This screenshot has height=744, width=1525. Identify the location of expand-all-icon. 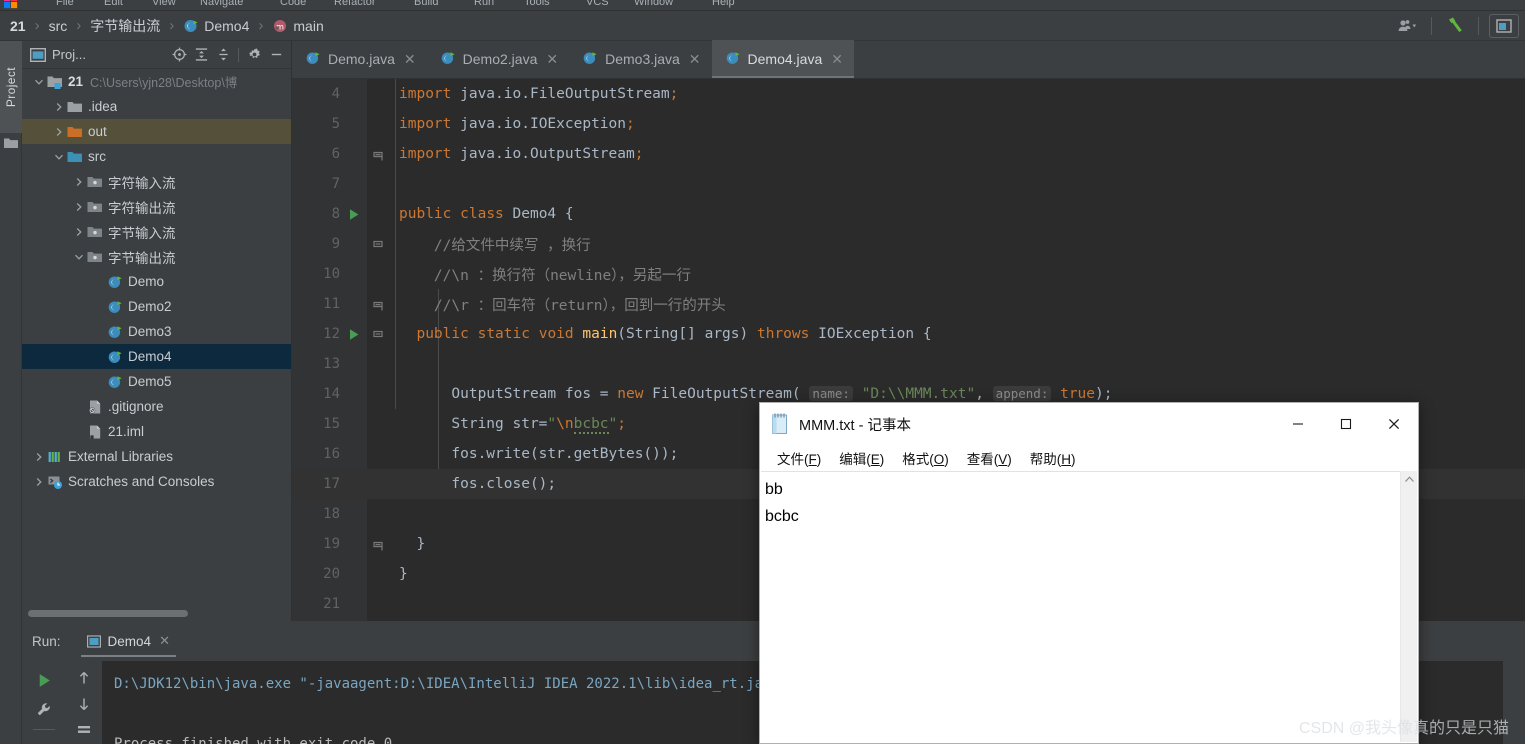
(201, 55).